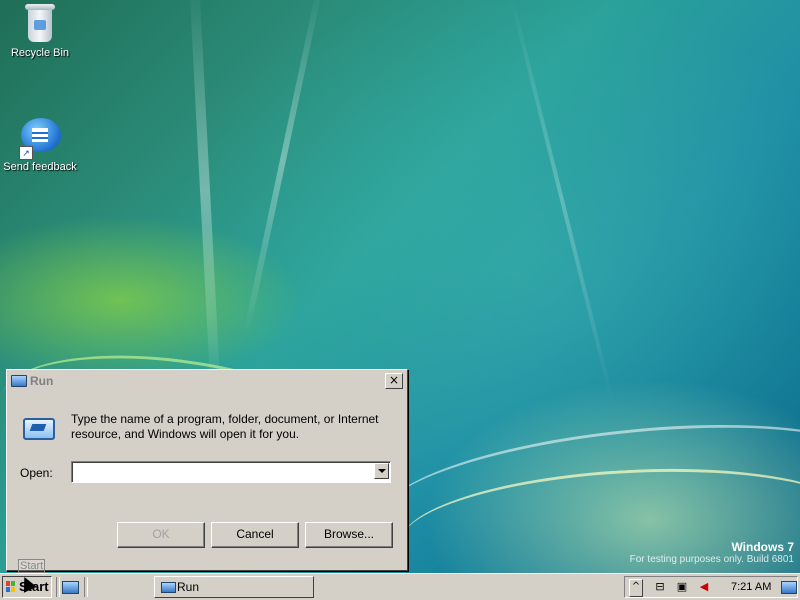 The height and width of the screenshot is (600, 800). I want to click on dialog-title: Run, so click(42, 381).